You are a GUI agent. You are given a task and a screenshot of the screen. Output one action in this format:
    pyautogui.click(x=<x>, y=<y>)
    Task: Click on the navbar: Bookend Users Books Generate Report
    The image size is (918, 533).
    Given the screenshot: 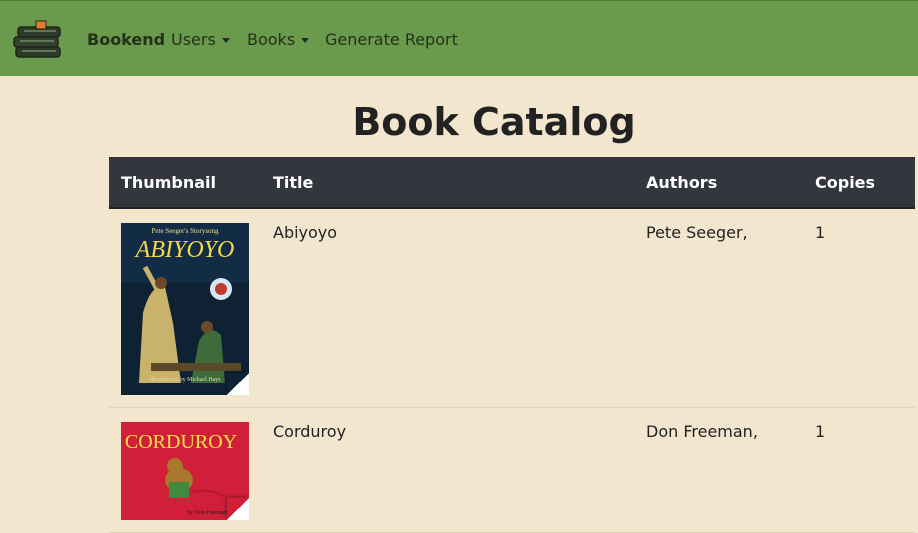 What is the action you would take?
    pyautogui.click(x=459, y=38)
    